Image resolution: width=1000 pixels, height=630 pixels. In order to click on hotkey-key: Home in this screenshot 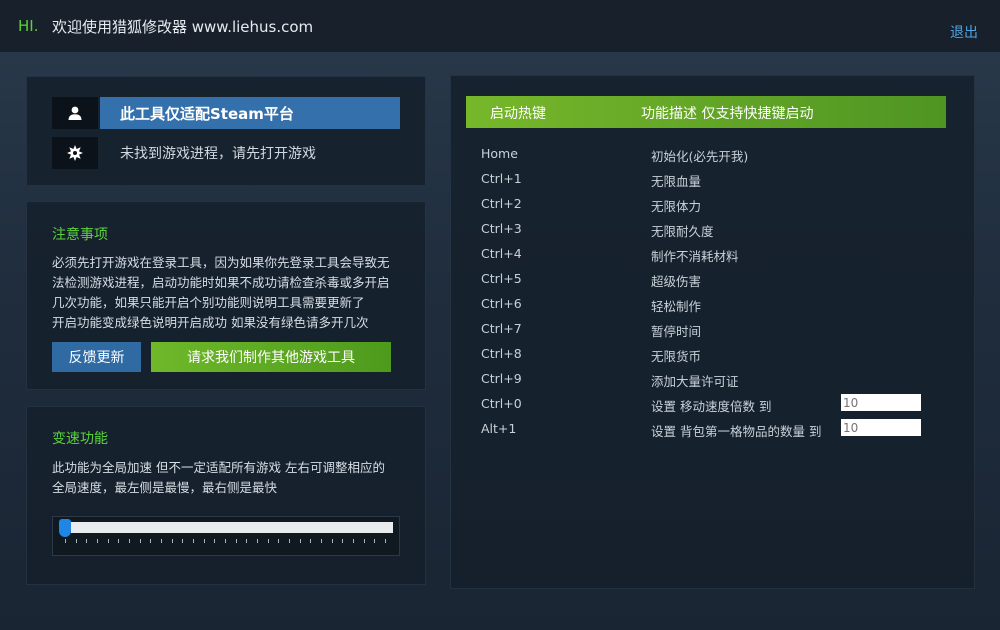, I will do `click(499, 153)`.